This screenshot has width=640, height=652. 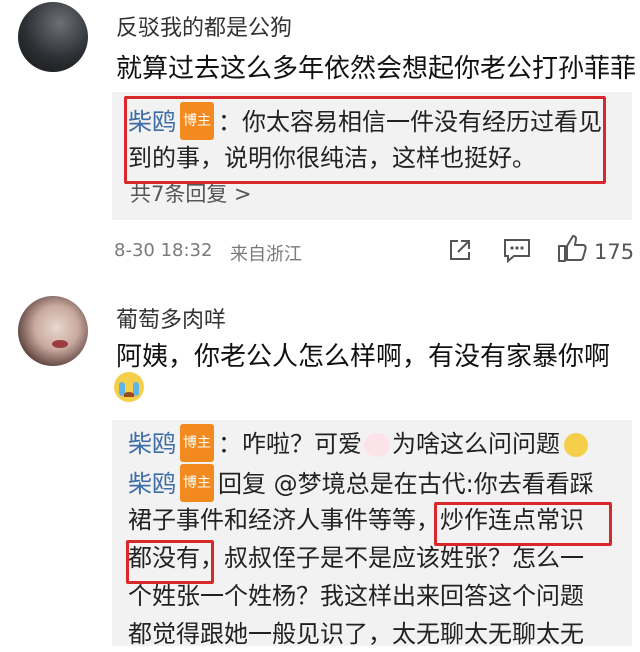 What do you see at coordinates (572, 248) in the screenshot?
I see `like-icon` at bounding box center [572, 248].